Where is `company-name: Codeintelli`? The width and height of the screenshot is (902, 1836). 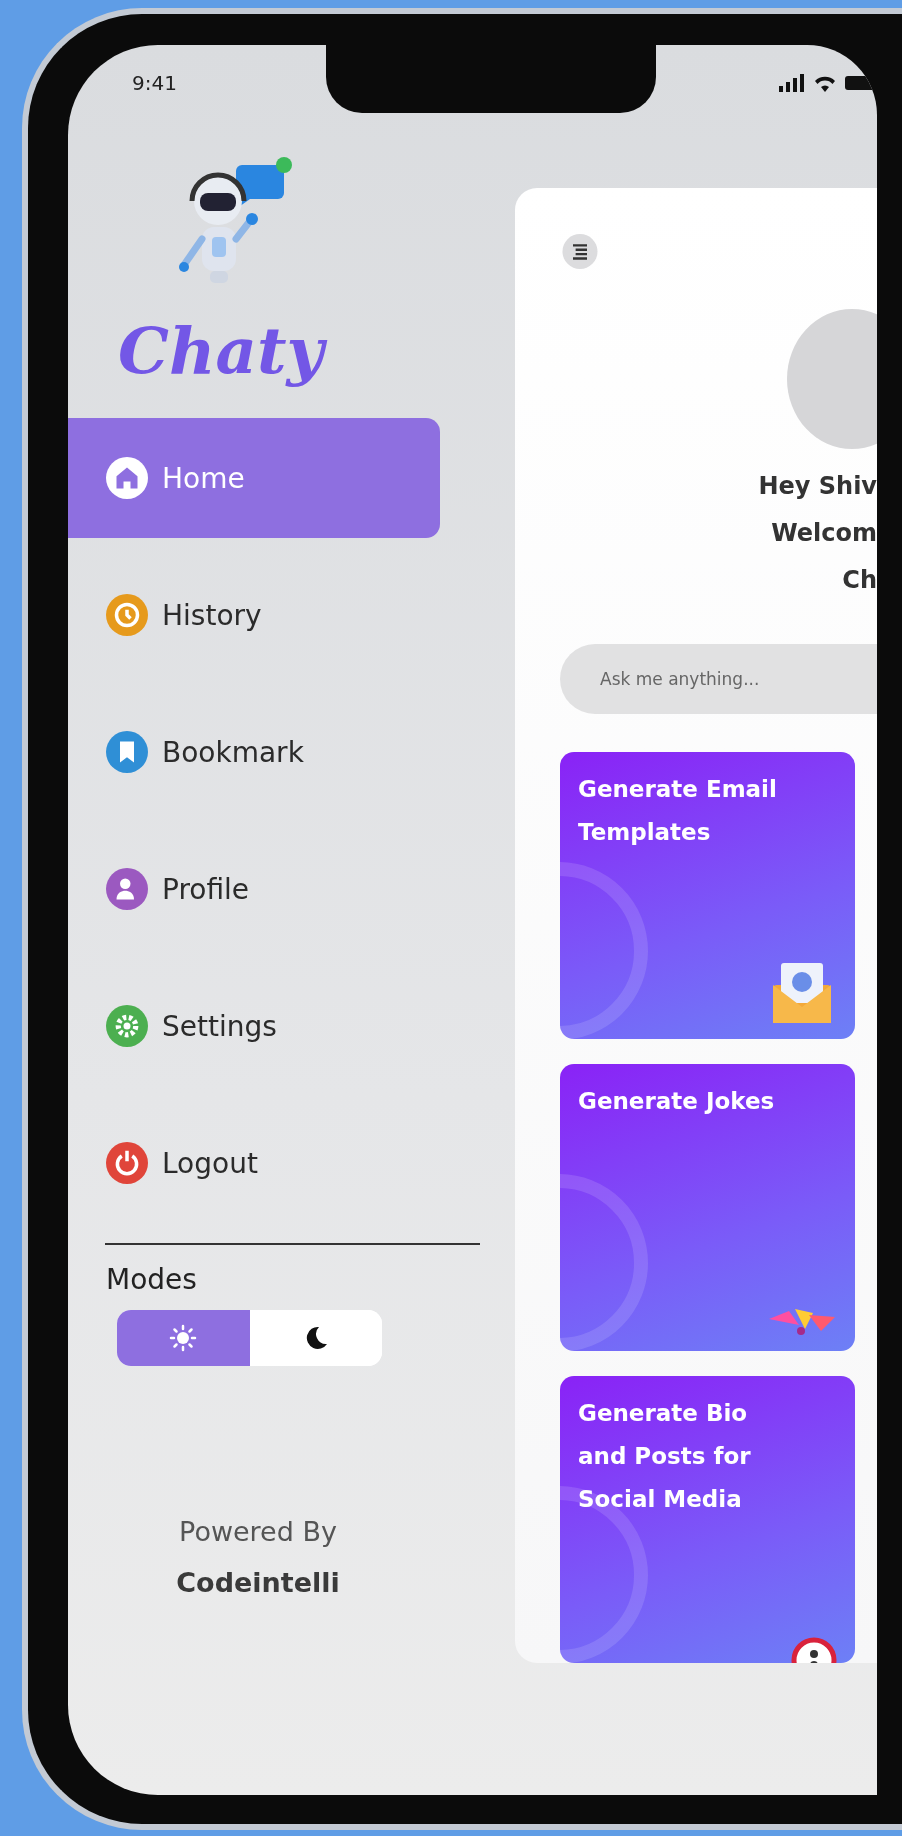 company-name: Codeintelli is located at coordinates (258, 1582).